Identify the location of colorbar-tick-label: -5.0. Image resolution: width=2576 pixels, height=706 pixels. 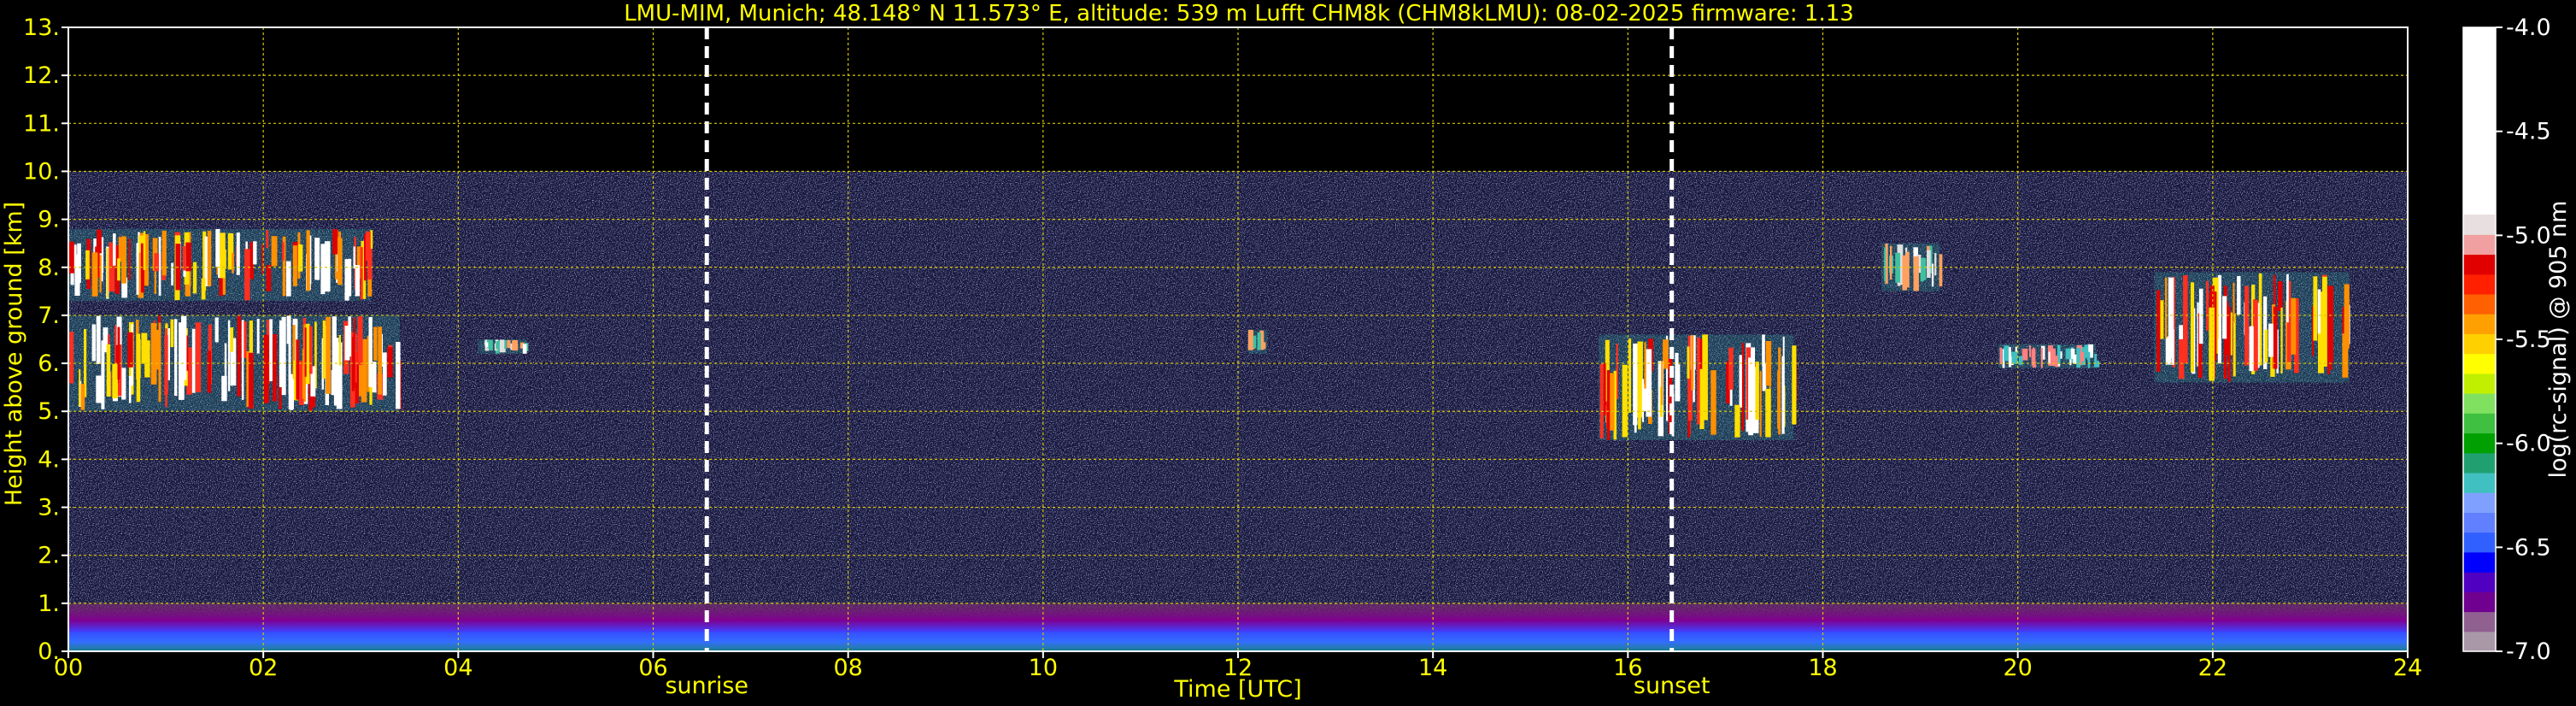
(2528, 235).